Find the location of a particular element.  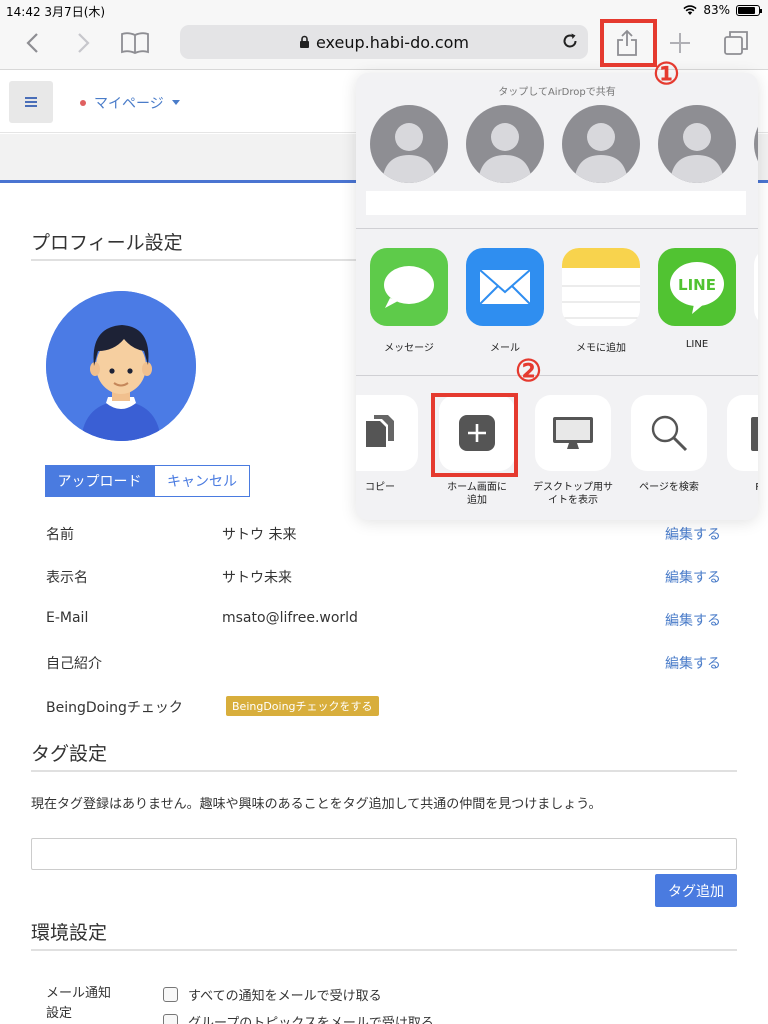

edit-bio-link: 編集する is located at coordinates (693, 663).